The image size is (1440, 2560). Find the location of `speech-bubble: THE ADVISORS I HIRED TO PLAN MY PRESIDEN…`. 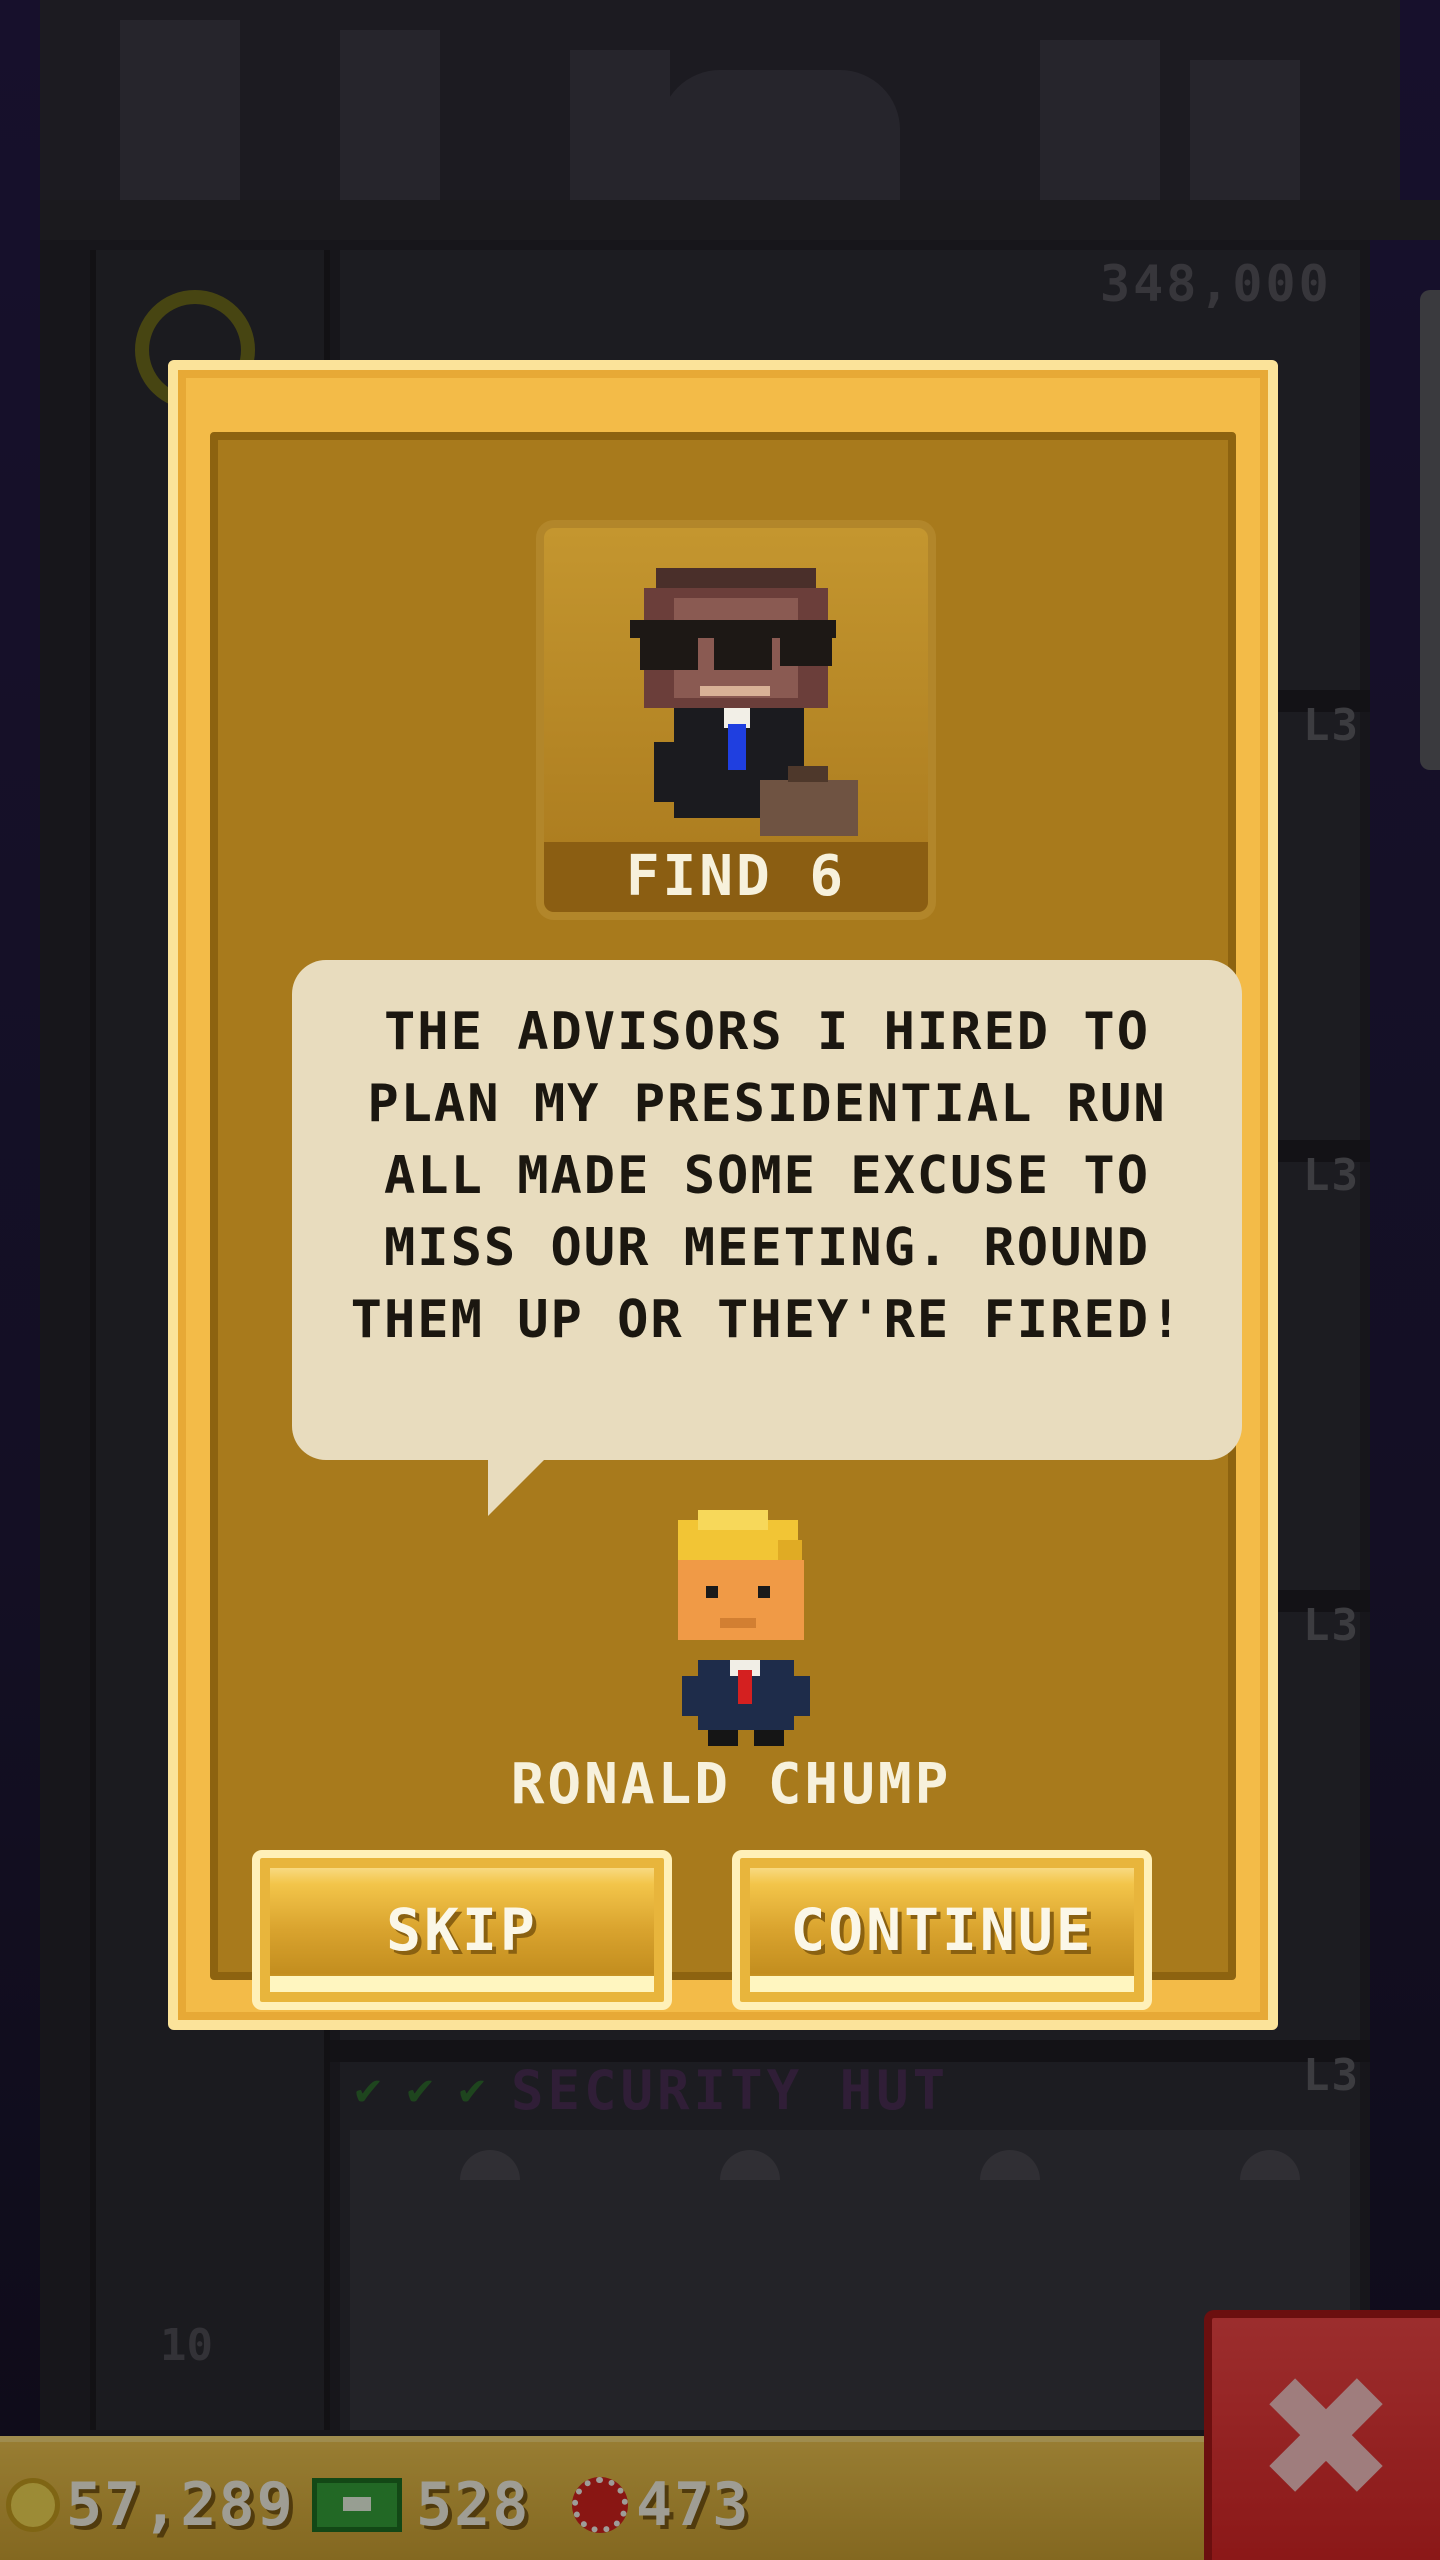

speech-bubble: THE ADVISORS I HIRED TO PLAN MY PRESIDEN… is located at coordinates (767, 1210).